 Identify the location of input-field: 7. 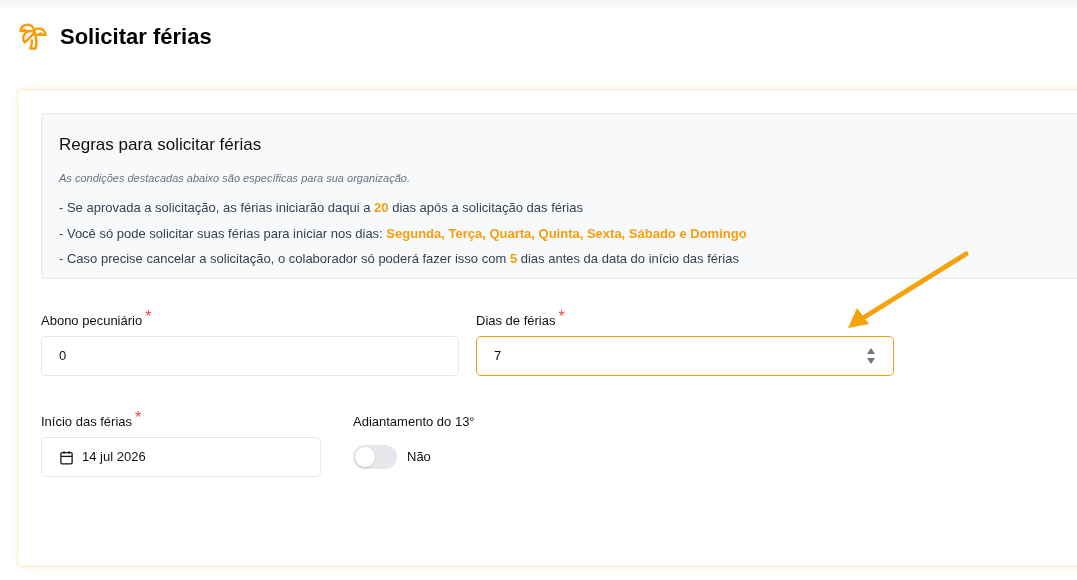
(685, 356).